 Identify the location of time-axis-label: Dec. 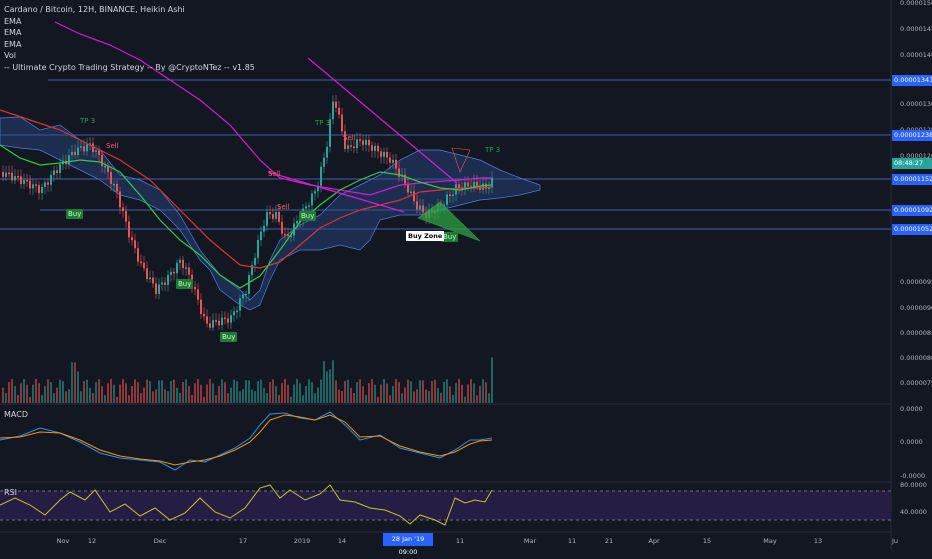
(160, 541).